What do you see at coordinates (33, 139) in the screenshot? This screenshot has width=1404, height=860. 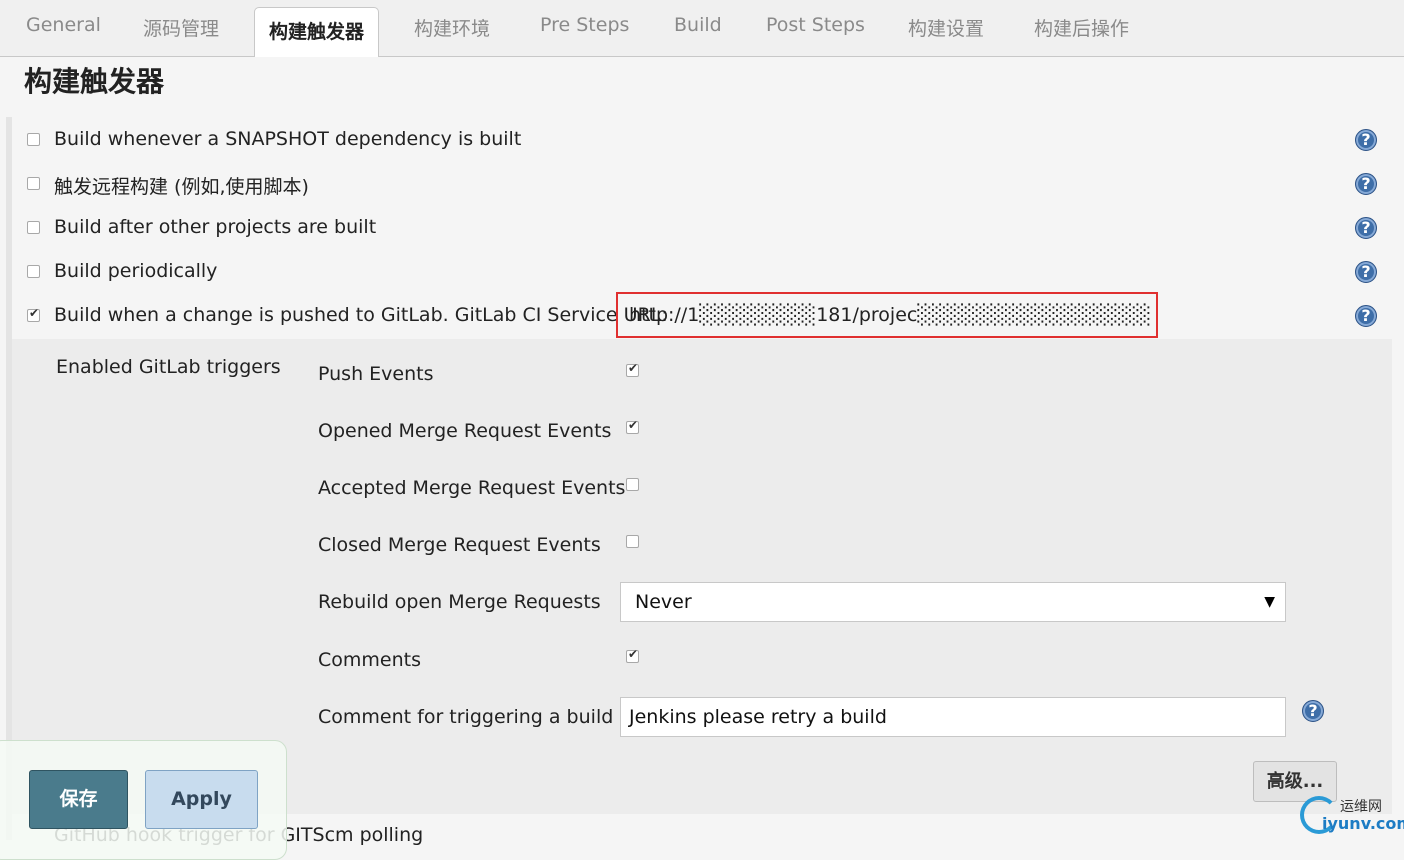 I see `trigger-checkbox-snapshot` at bounding box center [33, 139].